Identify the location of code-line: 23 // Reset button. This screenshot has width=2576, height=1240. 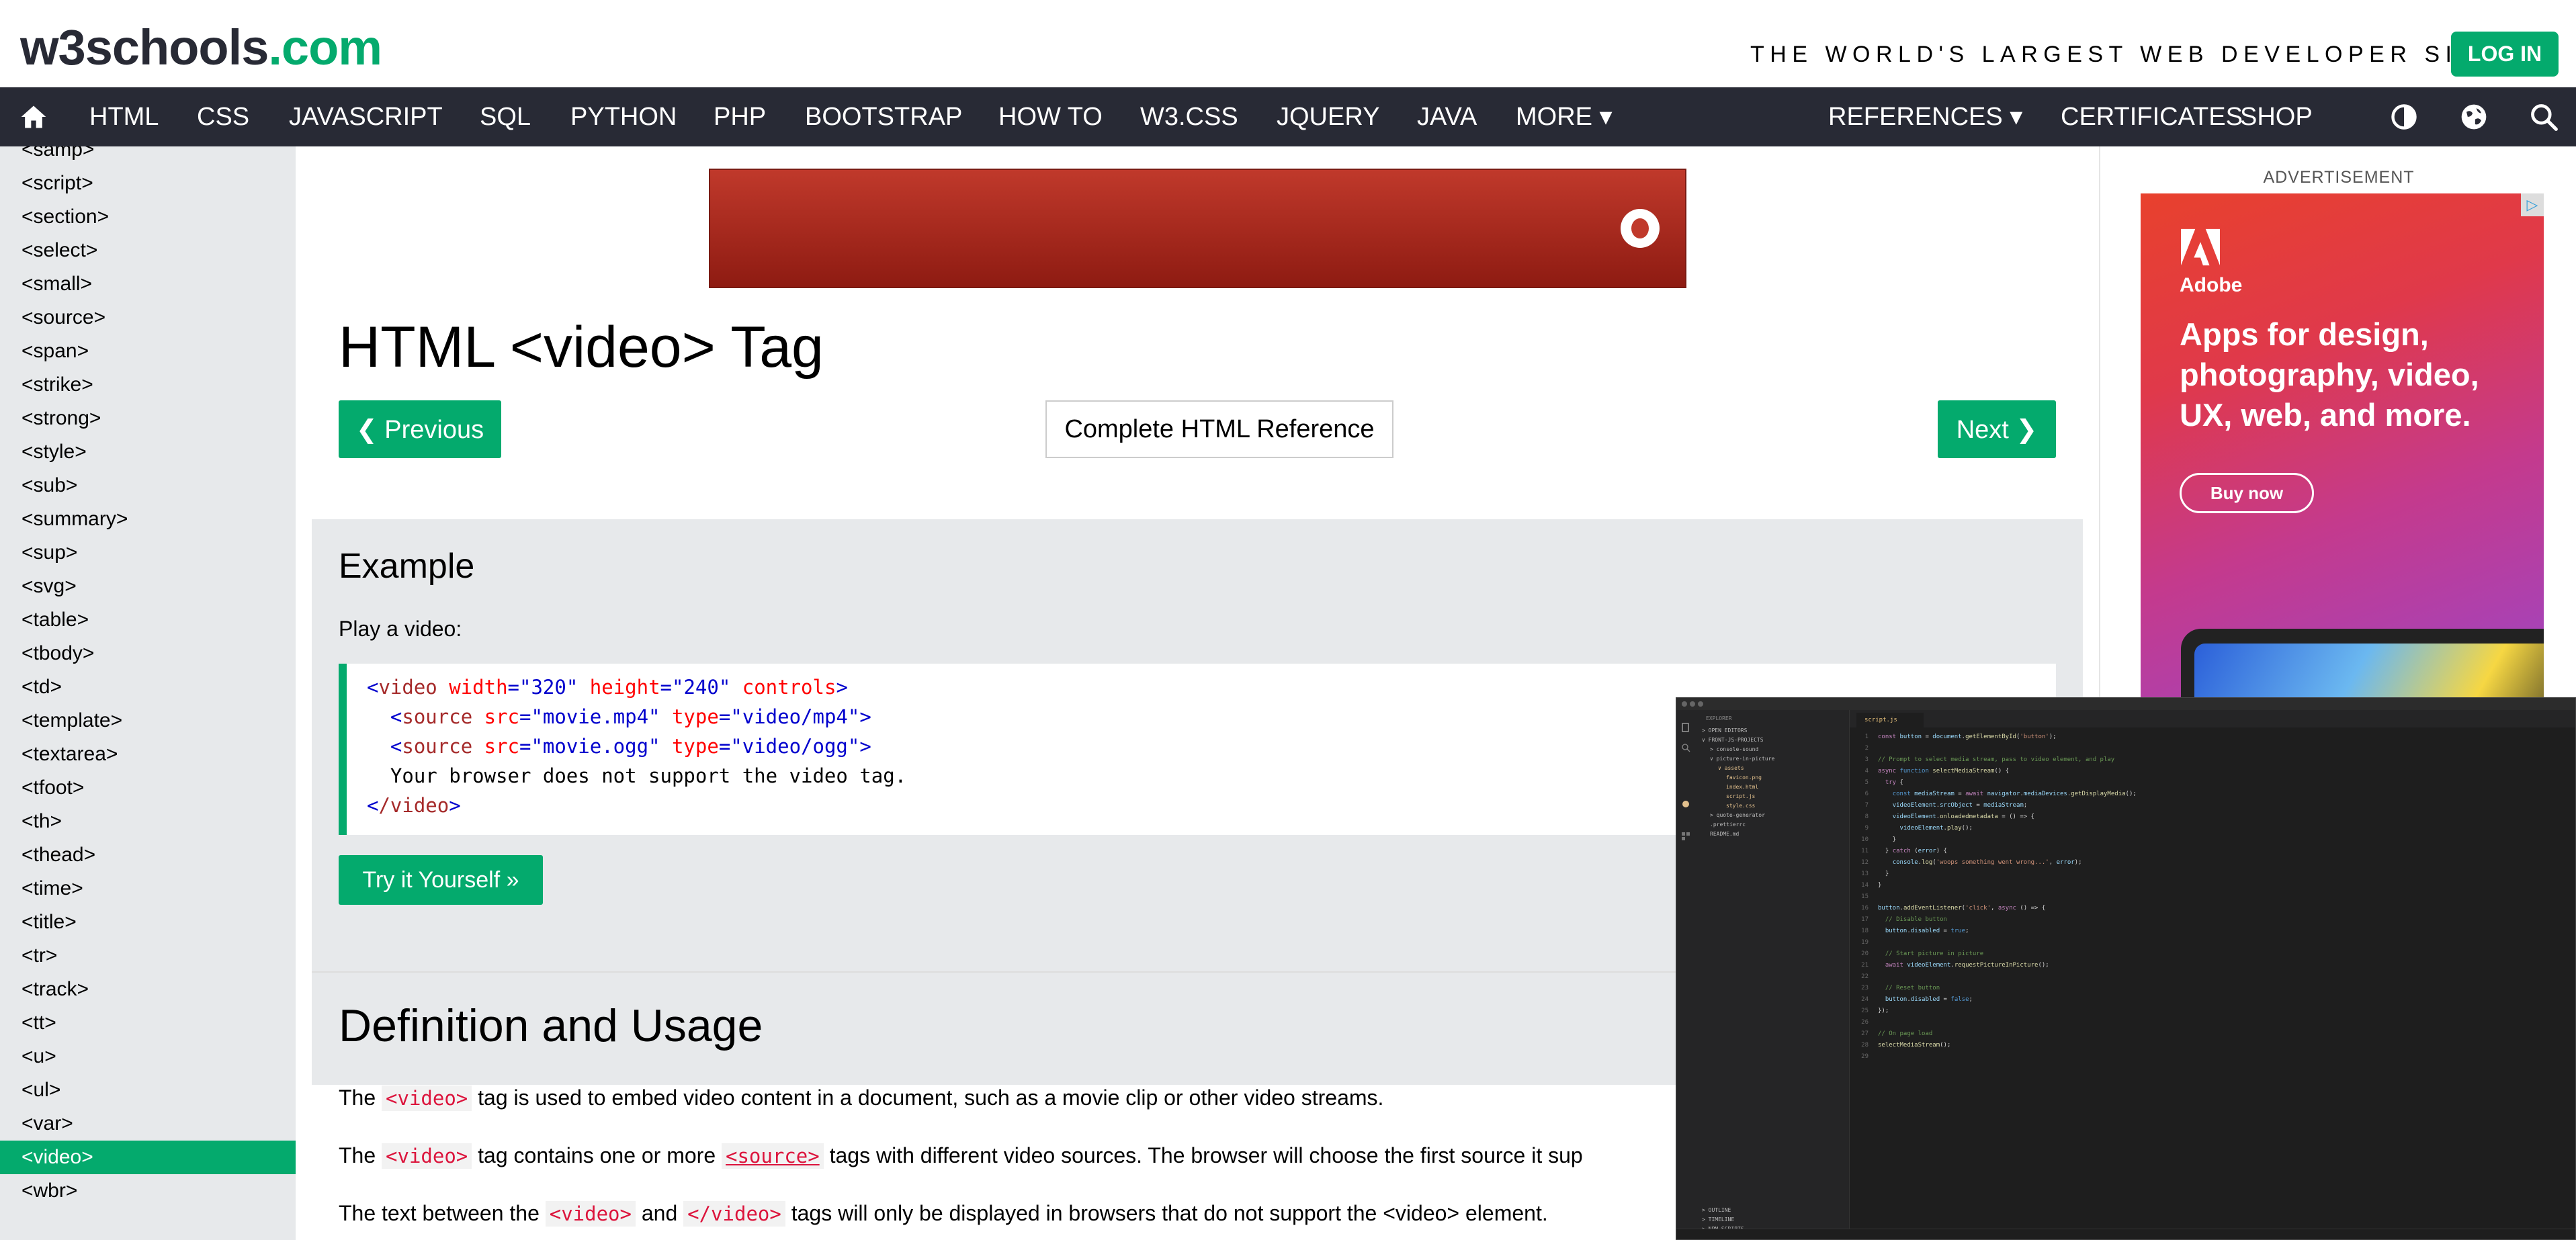
(1900, 988).